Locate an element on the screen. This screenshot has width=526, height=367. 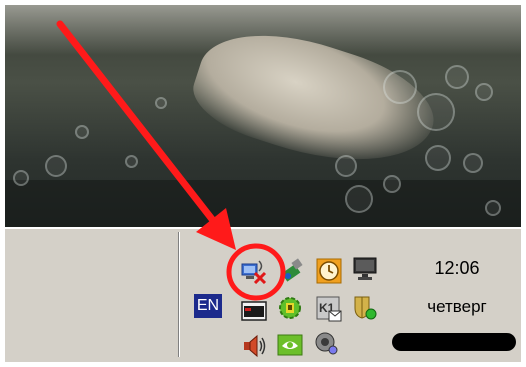
usb-drive-icon is located at coordinates (292, 269).